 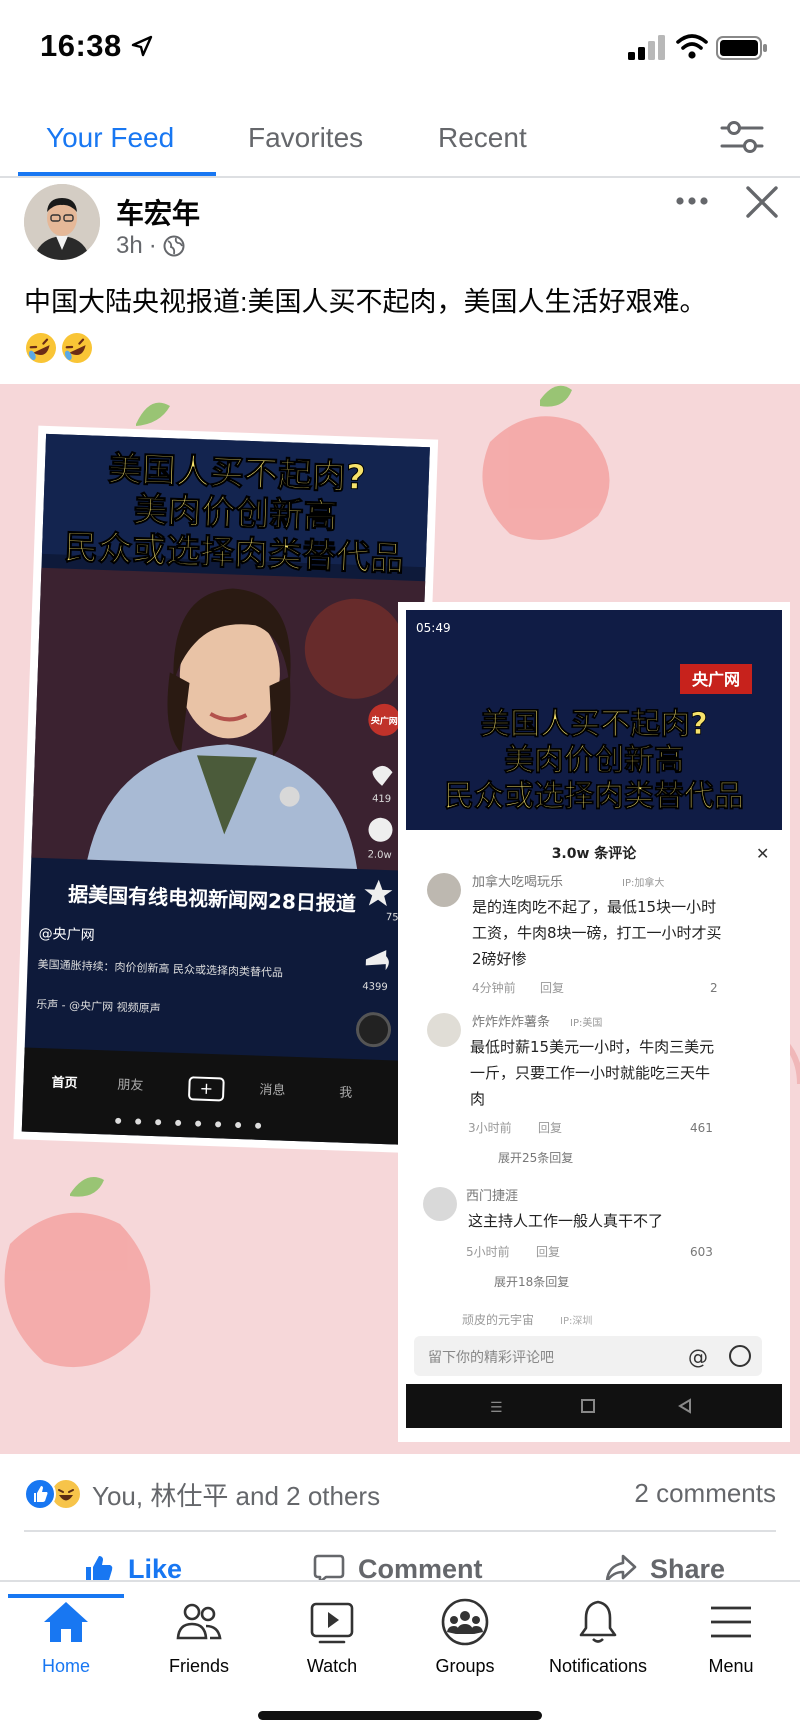 I want to click on divider, so click(x=400, y=1531).